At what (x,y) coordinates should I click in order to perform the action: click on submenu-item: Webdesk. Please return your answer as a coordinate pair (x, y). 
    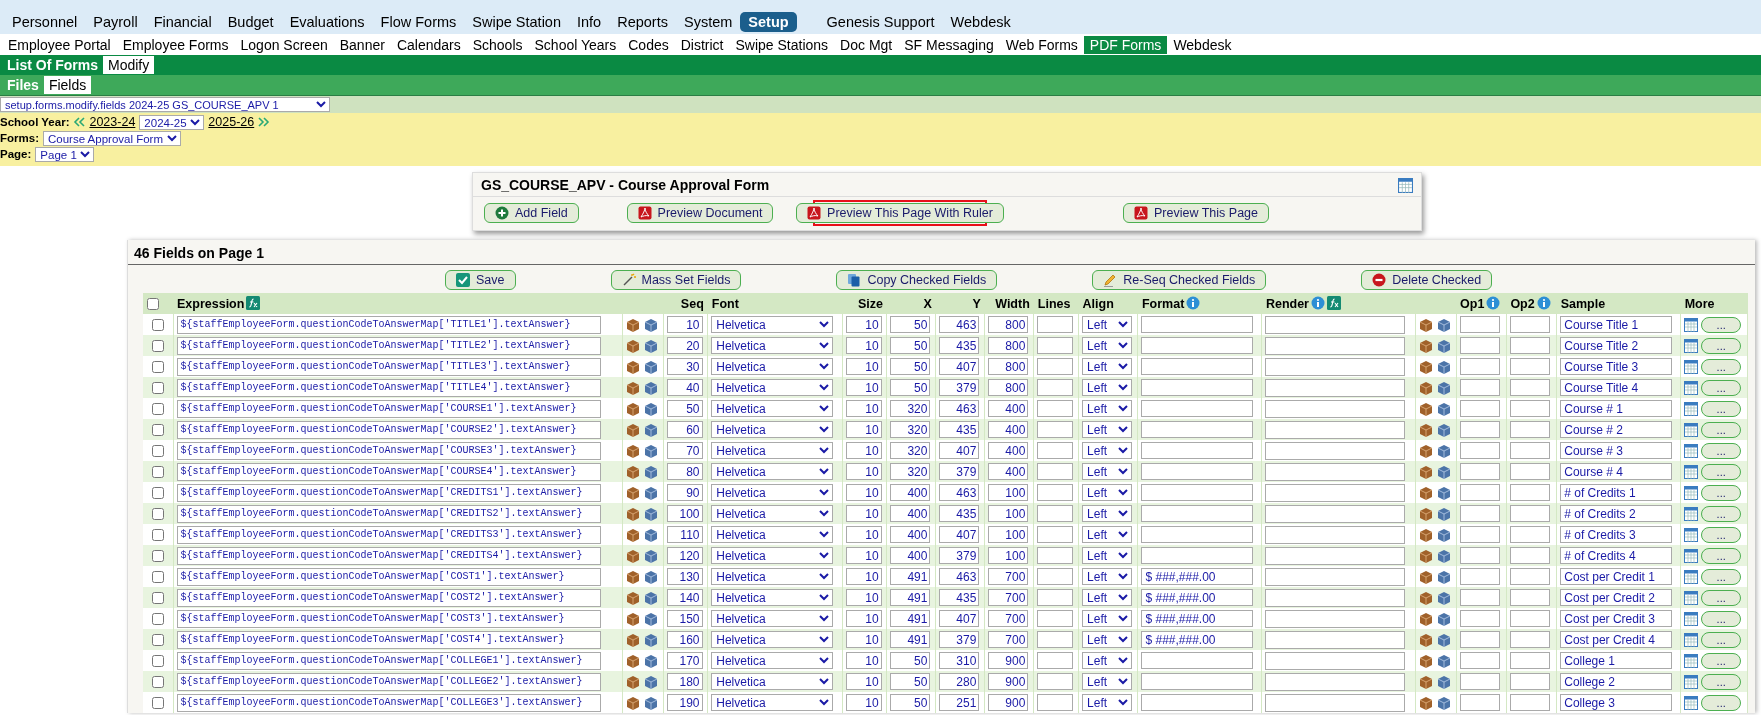
    Looking at the image, I should click on (1202, 44).